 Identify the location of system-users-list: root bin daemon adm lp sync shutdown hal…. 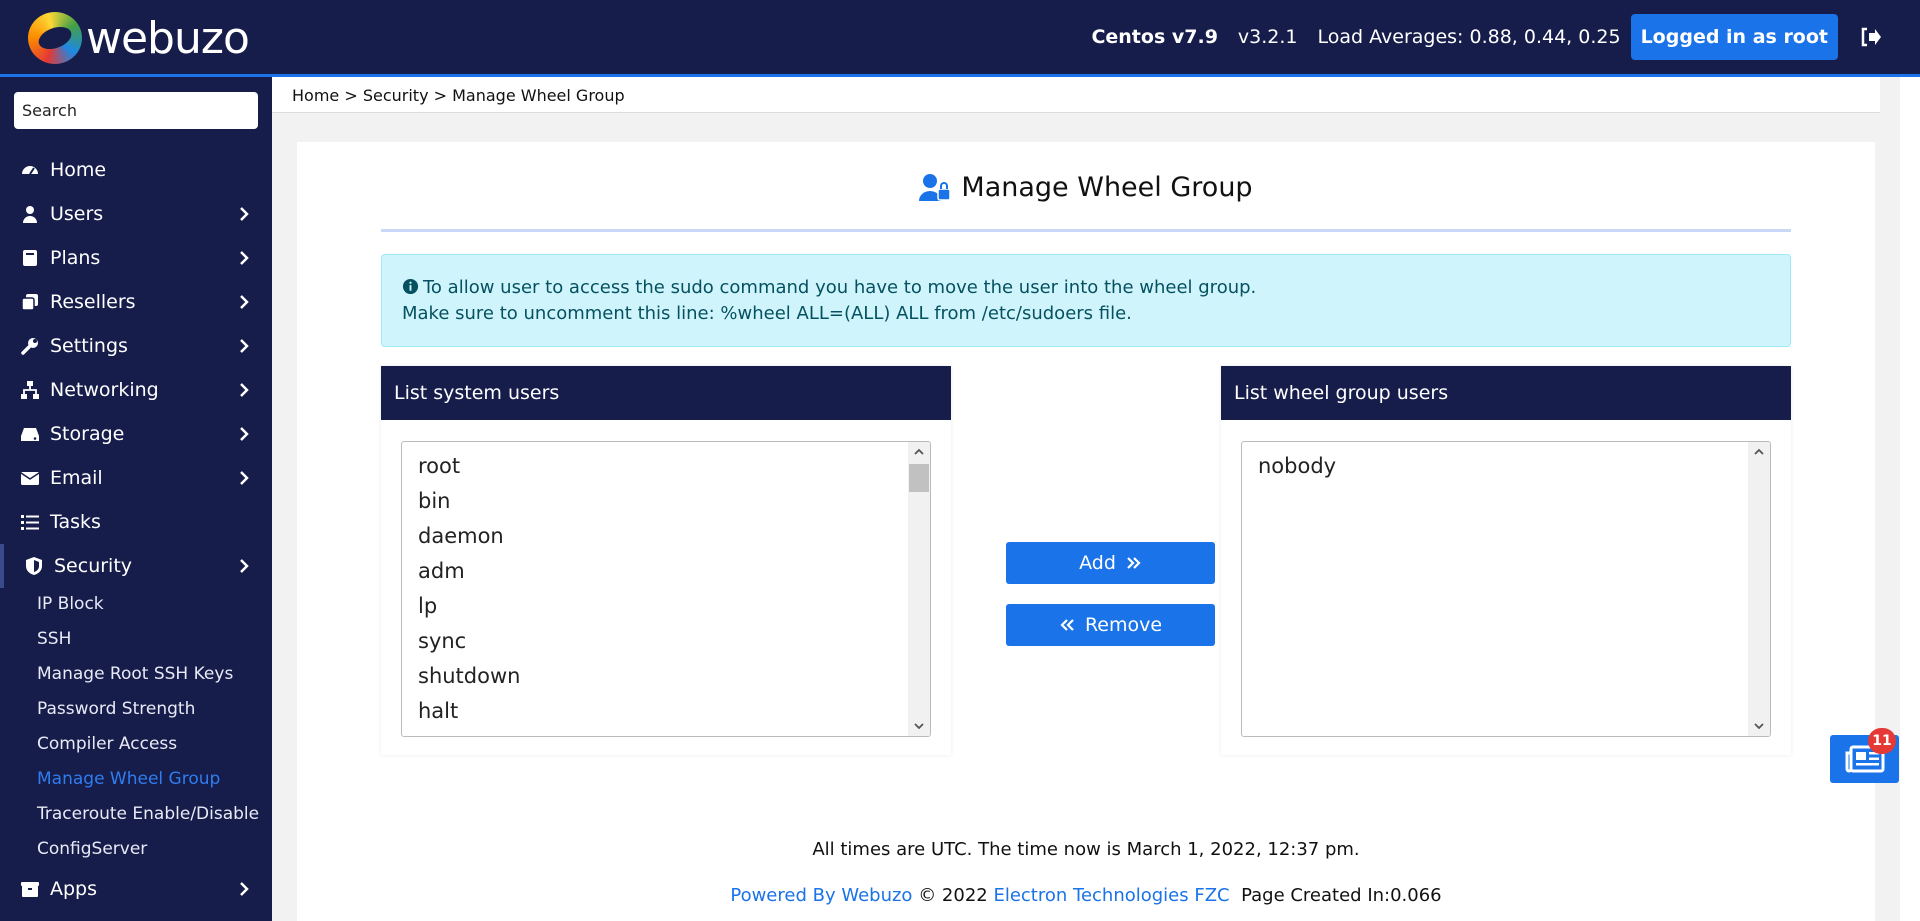
(666, 589).